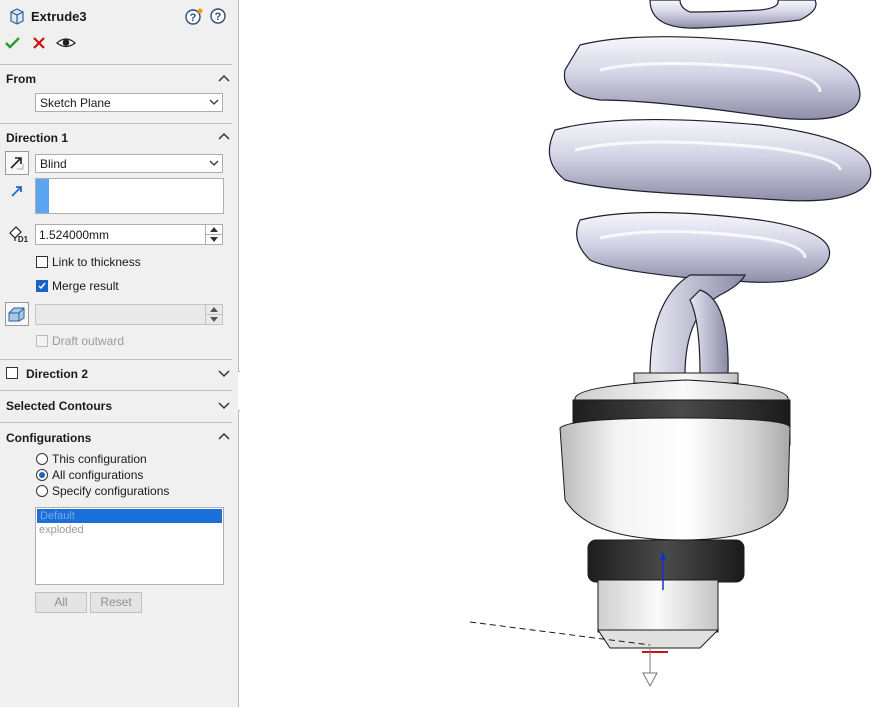 Image resolution: width=896 pixels, height=710 pixels. What do you see at coordinates (66, 44) in the screenshot?
I see `preview-eye-icon` at bounding box center [66, 44].